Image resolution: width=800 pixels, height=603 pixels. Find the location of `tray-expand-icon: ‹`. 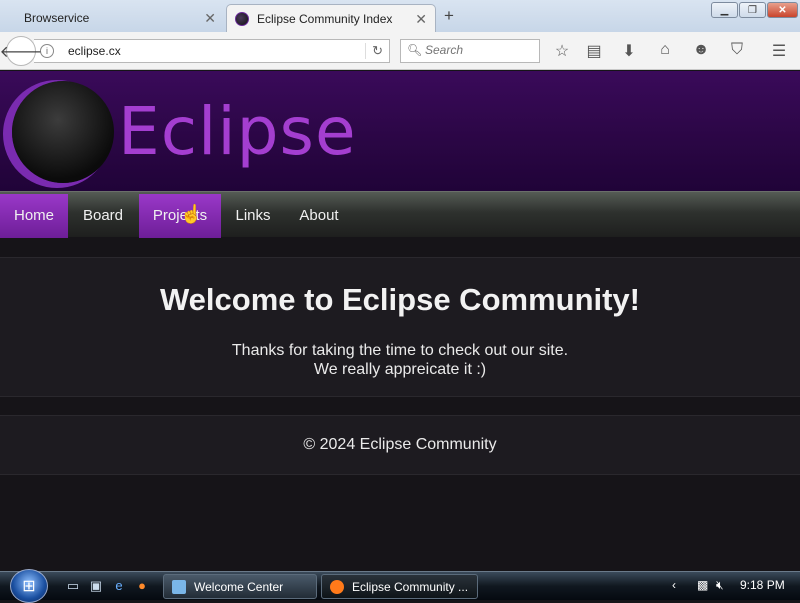

tray-expand-icon: ‹ is located at coordinates (674, 585).